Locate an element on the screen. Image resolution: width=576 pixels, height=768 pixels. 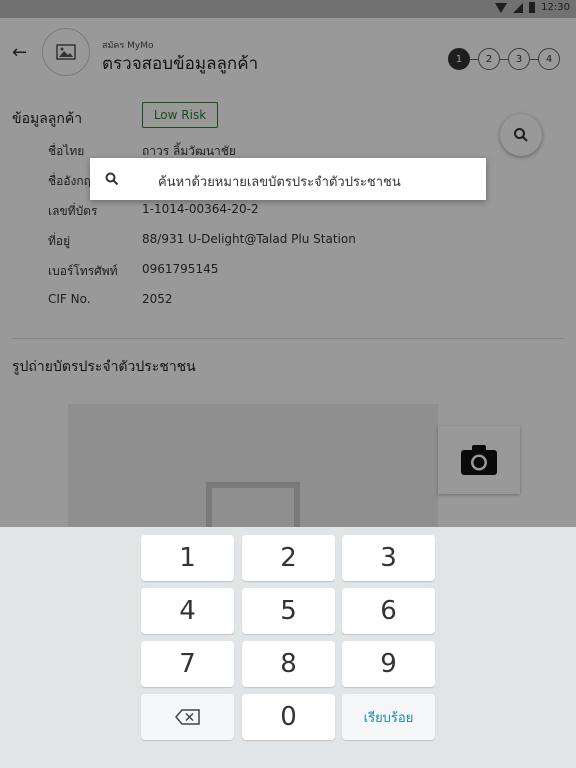
key-6: 6 is located at coordinates (388, 611).